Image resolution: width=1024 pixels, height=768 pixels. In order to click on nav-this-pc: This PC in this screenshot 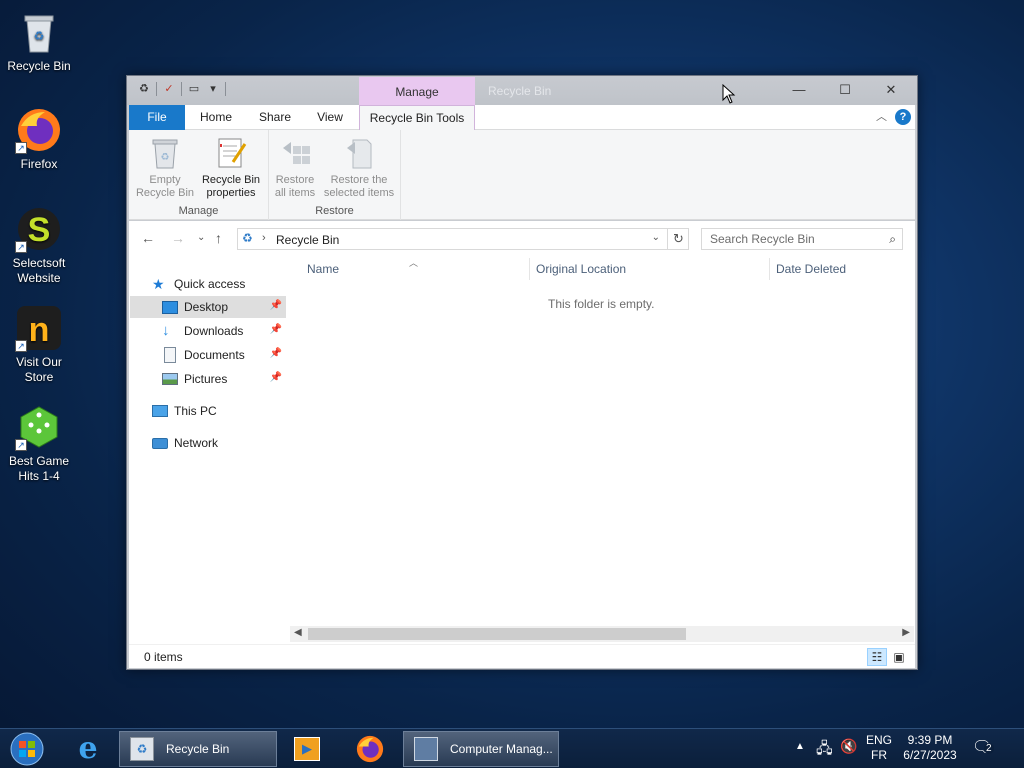, I will do `click(217, 411)`.